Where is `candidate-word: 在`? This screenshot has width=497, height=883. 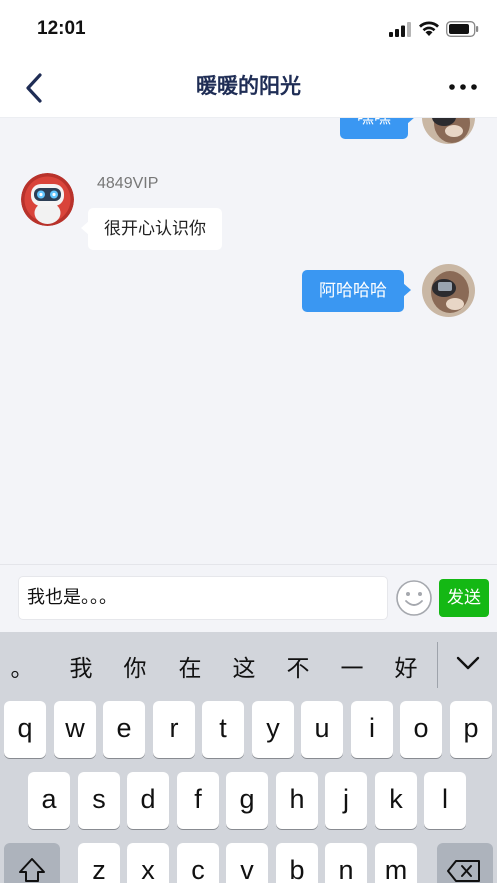 candidate-word: 在 is located at coordinates (190, 666).